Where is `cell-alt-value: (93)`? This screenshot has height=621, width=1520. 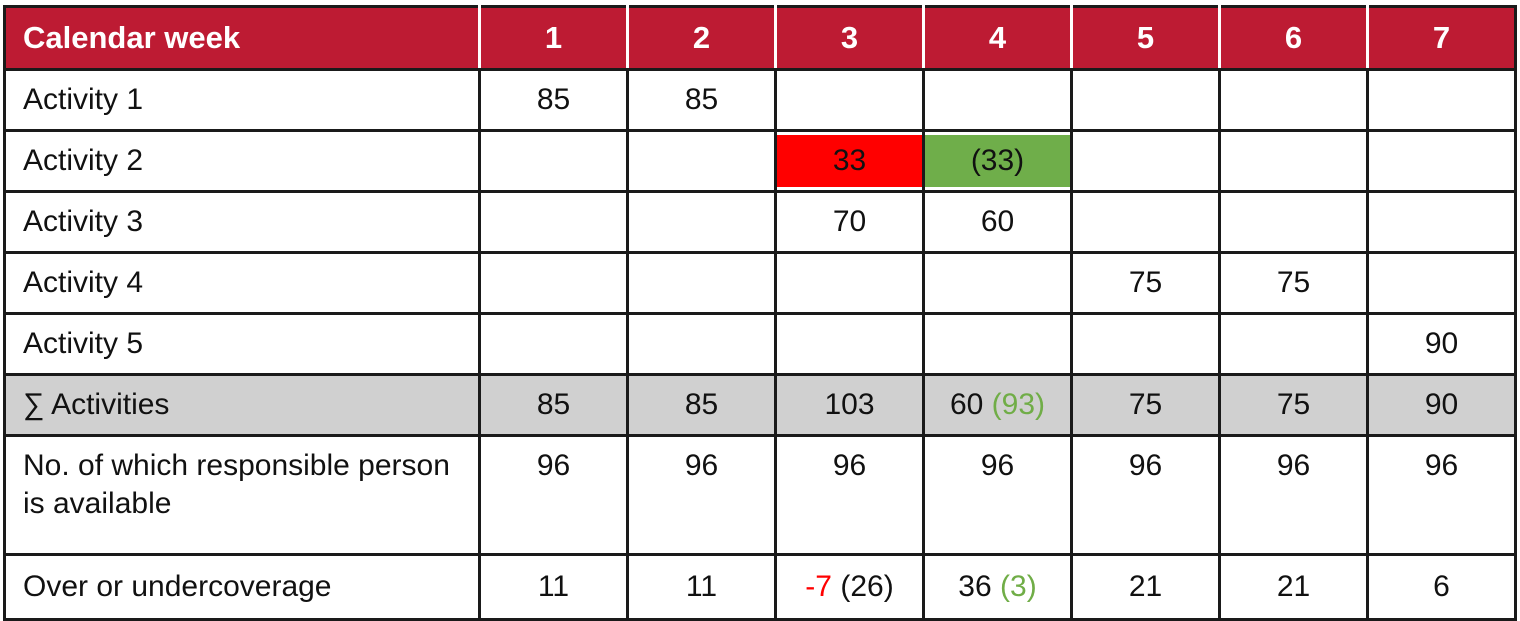
cell-alt-value: (93) is located at coordinates (1018, 404).